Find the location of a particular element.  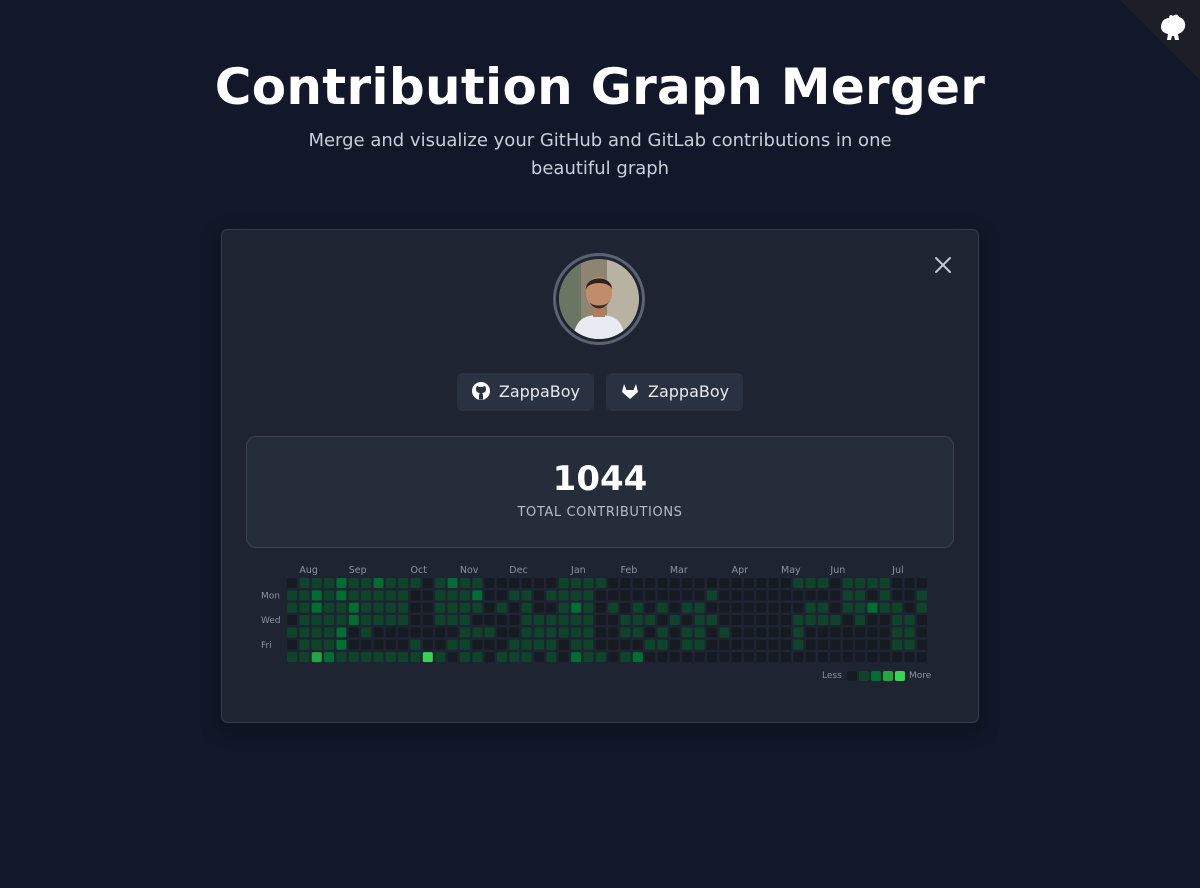

github-account-chip: ZappaBoy is located at coordinates (525, 392).